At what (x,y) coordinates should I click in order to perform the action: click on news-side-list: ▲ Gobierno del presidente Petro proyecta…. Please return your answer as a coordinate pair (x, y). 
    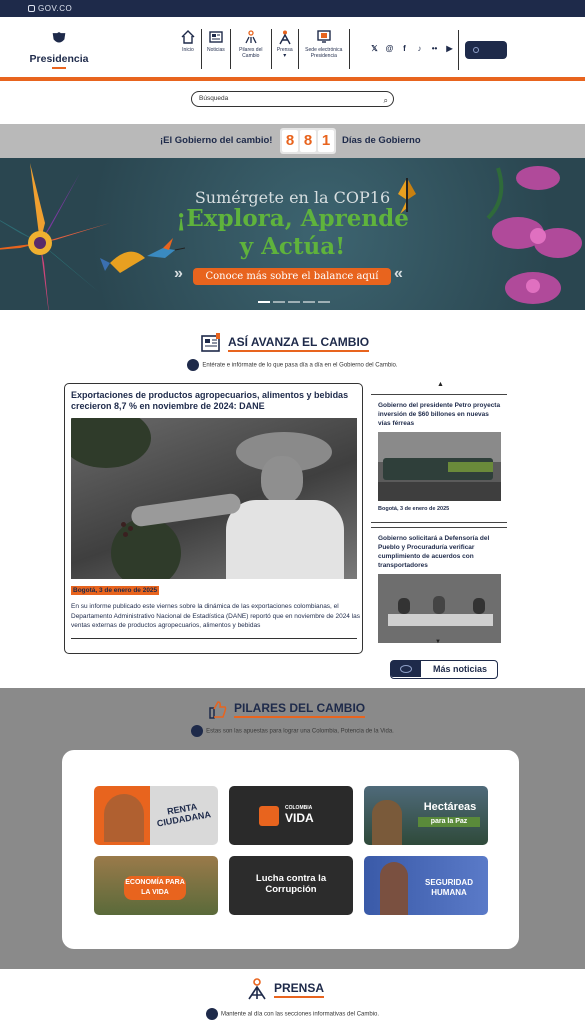
    Looking at the image, I should click on (439, 514).